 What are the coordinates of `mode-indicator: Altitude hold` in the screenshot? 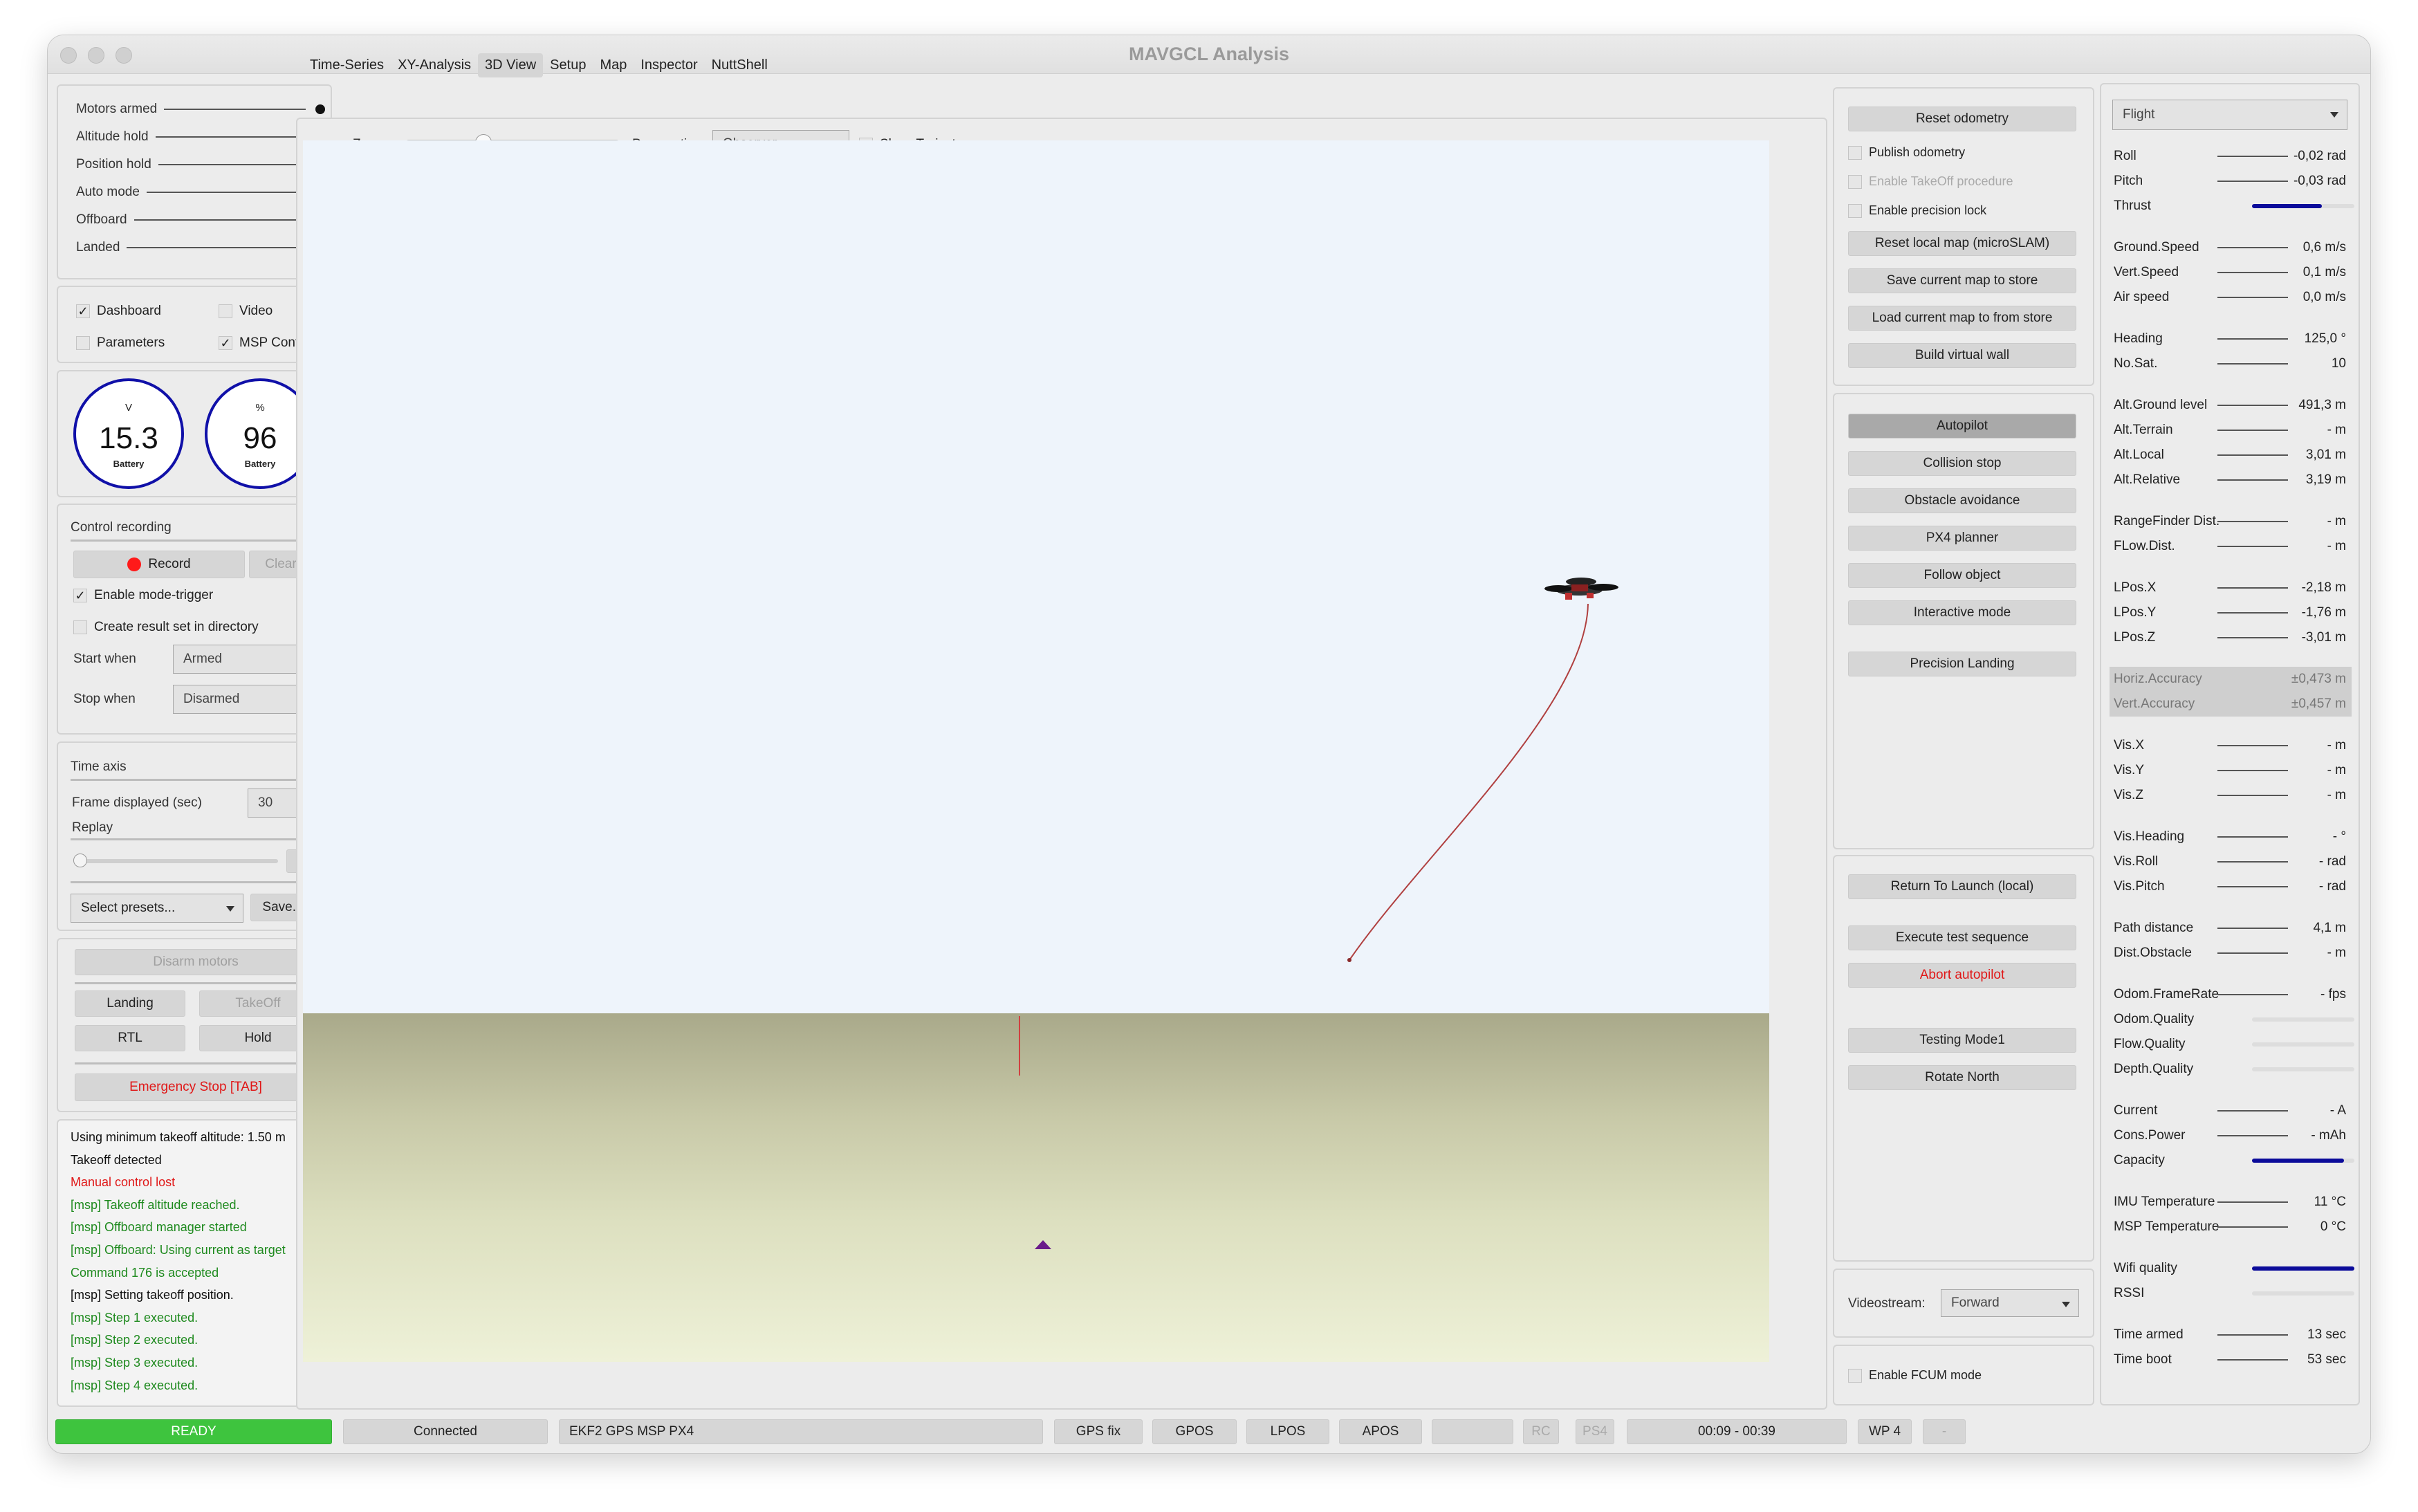 It's located at (200, 137).